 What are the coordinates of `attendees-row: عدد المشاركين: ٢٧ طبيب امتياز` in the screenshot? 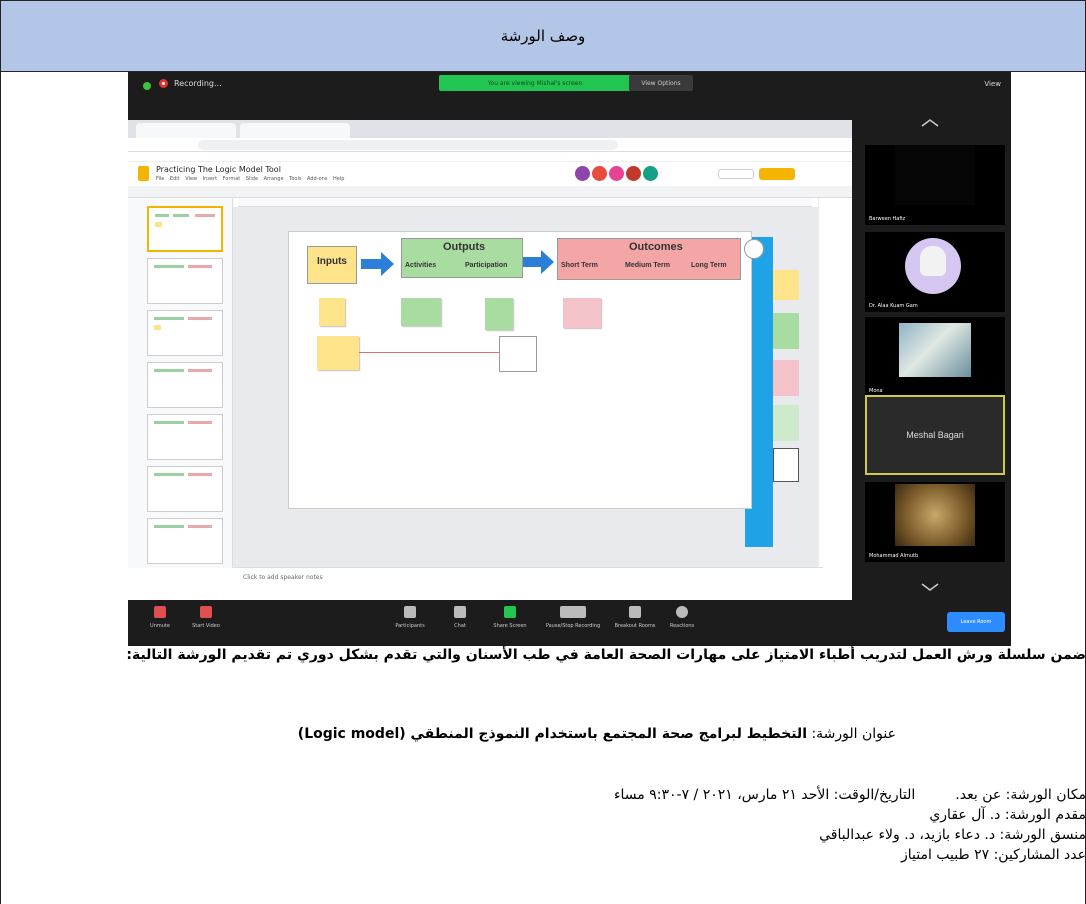 It's located at (543, 855).